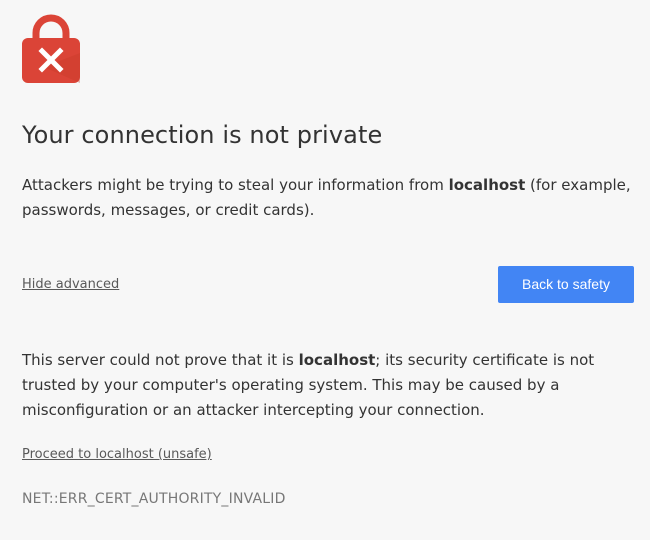 Image resolution: width=650 pixels, height=540 pixels. Describe the element at coordinates (337, 360) in the screenshot. I see `details-message-host: localhost` at that location.